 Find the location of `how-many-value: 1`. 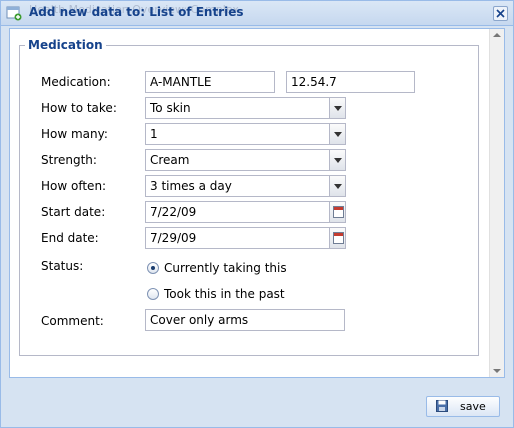

how-many-value: 1 is located at coordinates (154, 134).